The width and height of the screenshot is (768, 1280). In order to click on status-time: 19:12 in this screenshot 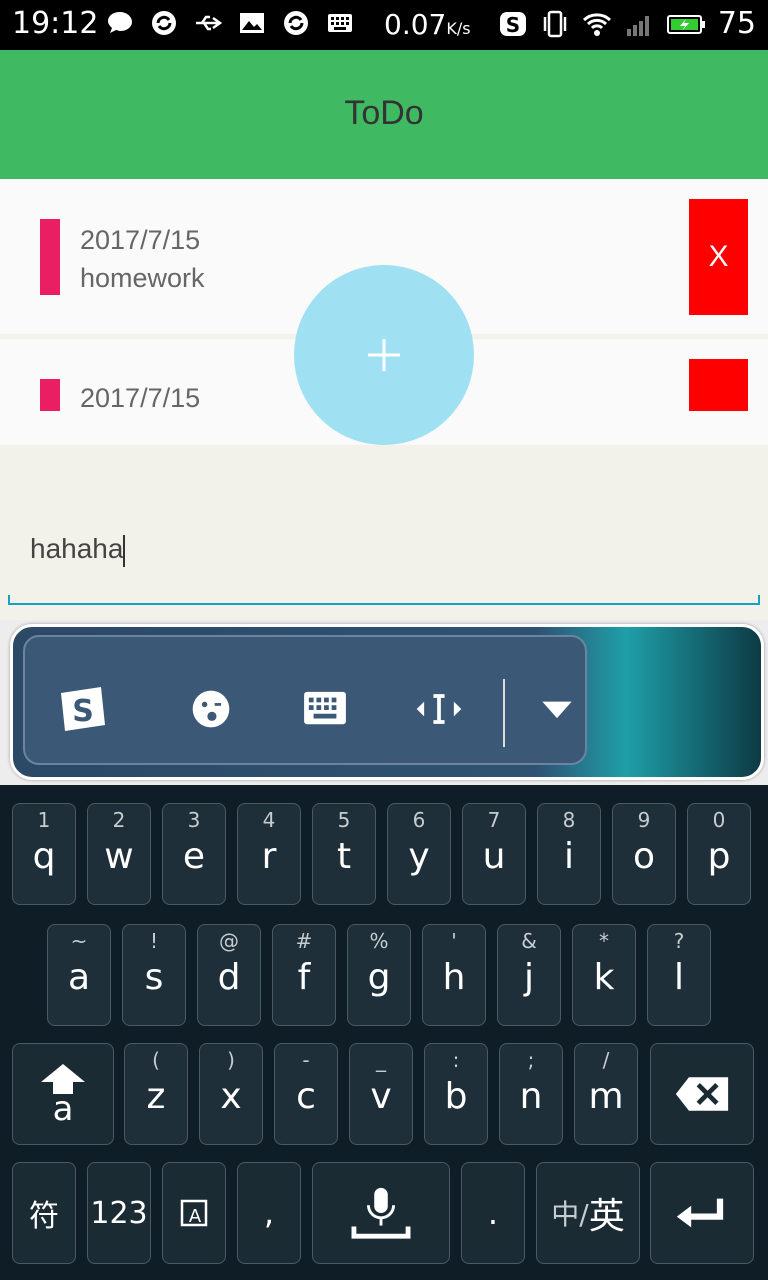, I will do `click(55, 23)`.